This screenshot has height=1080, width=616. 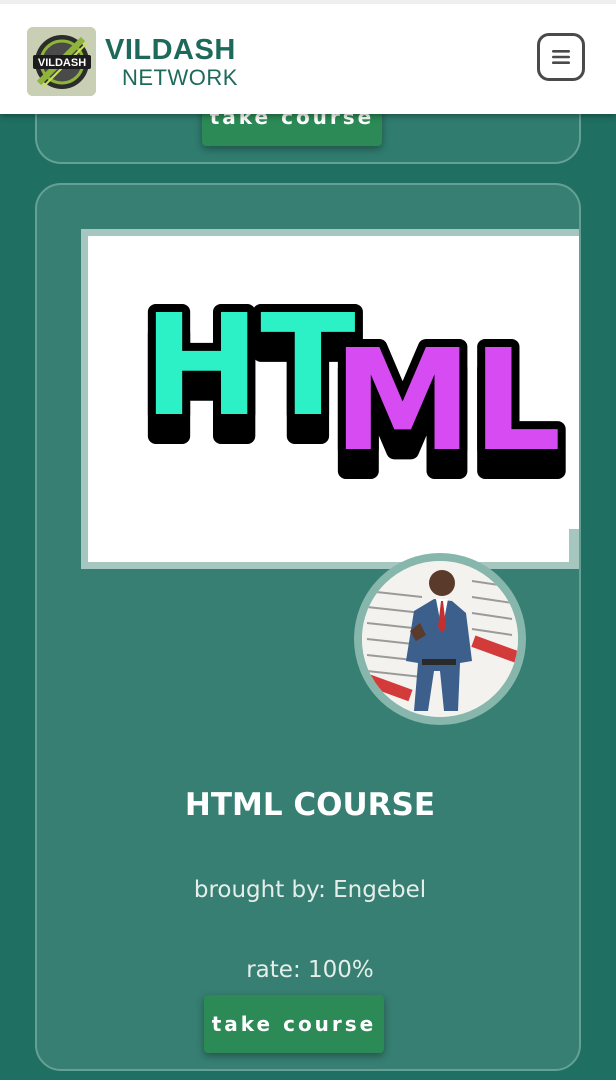 I want to click on image-scroll-tab, so click(x=574, y=546).